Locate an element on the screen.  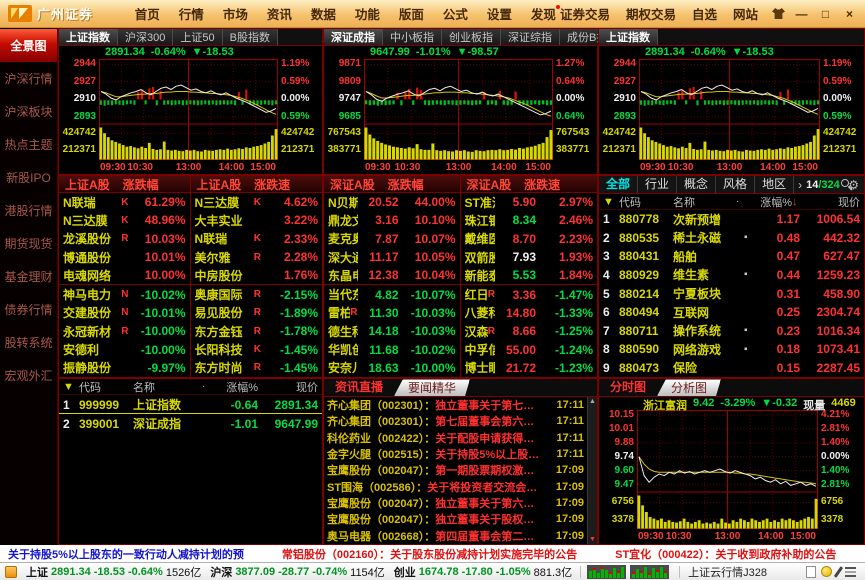
stock-row: 中房股份 1.76% is located at coordinates (257, 275).